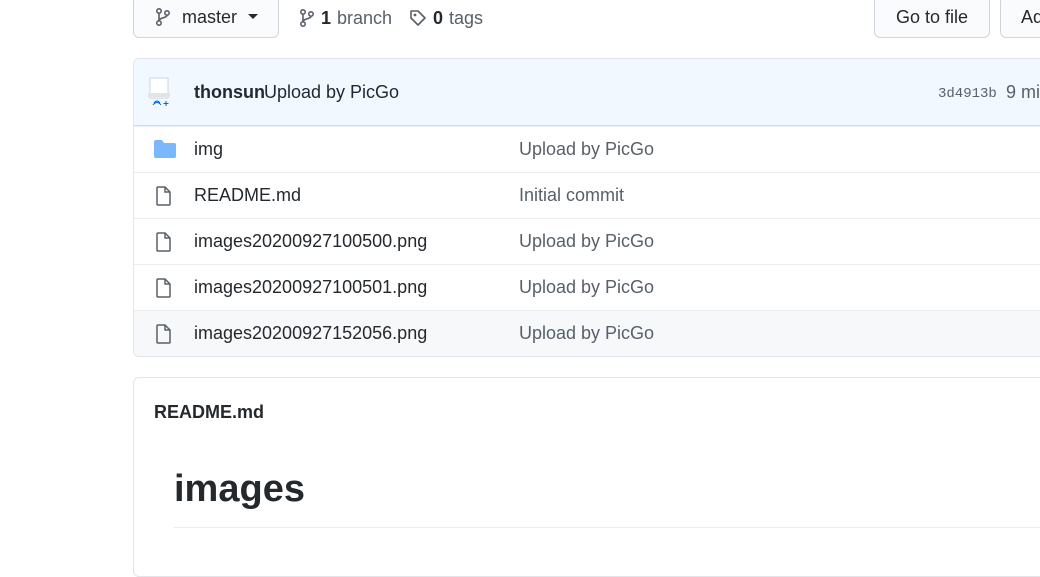 This screenshot has width=1040, height=577. I want to click on file-row-png: images20200927100500.png Upload by PicGo, so click(587, 241).